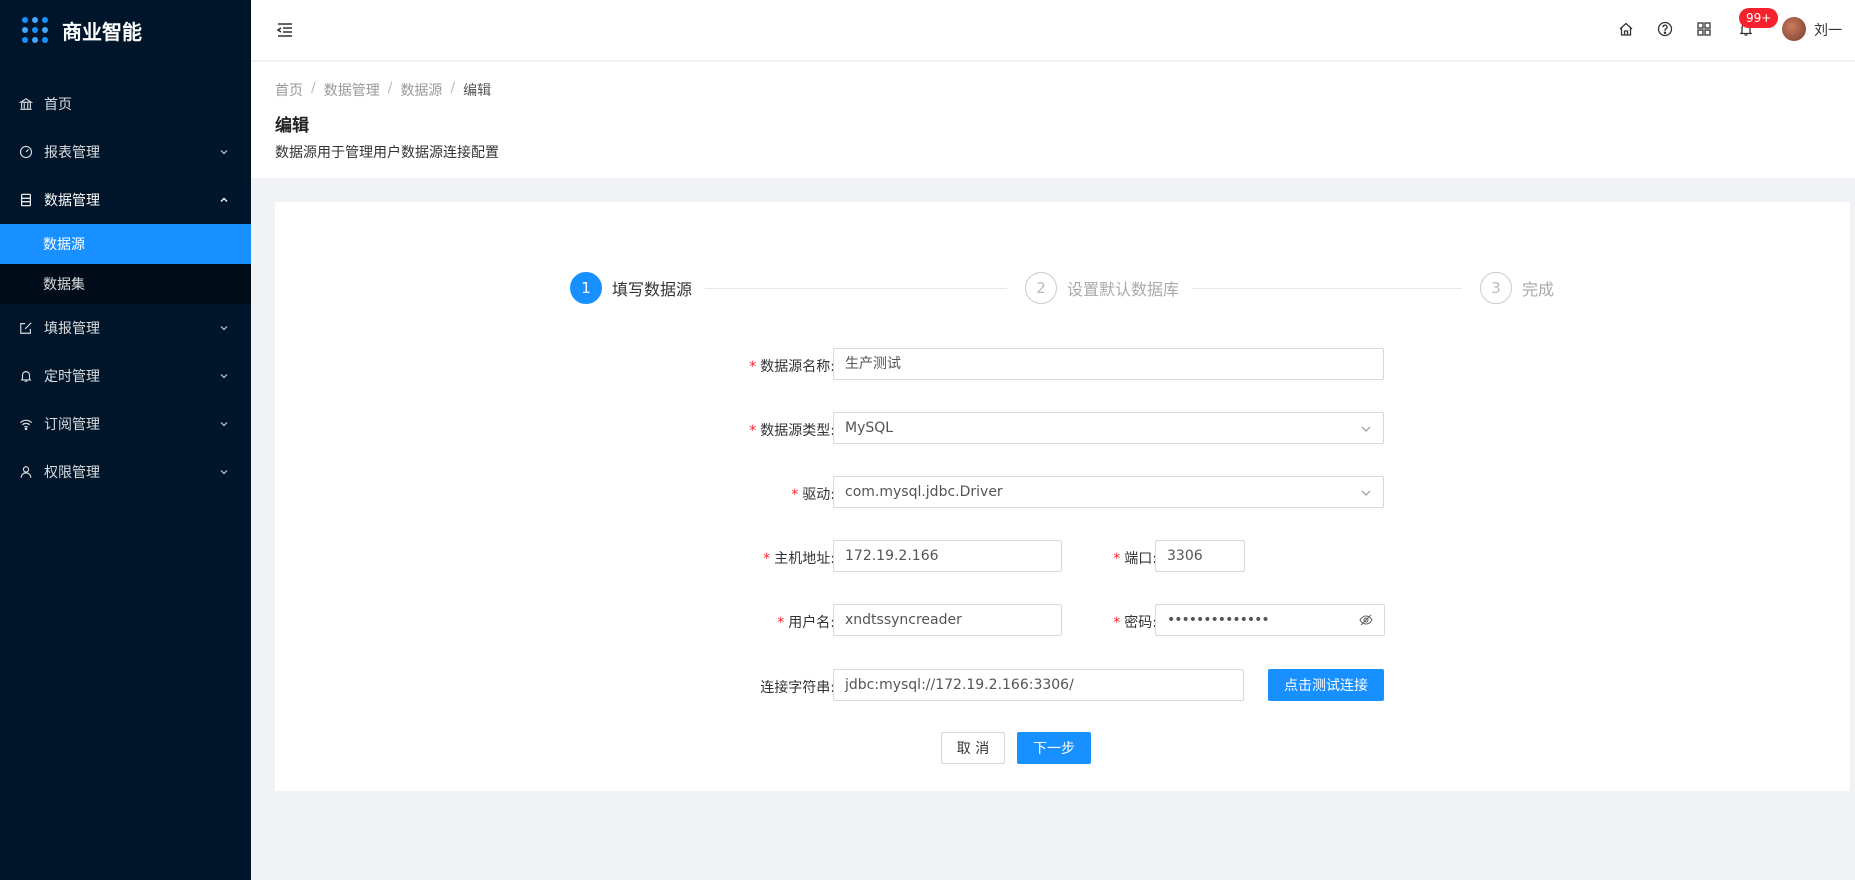 Image resolution: width=1855 pixels, height=880 pixels. Describe the element at coordinates (799, 559) in the screenshot. I see `host-label: * 主机地址:` at that location.